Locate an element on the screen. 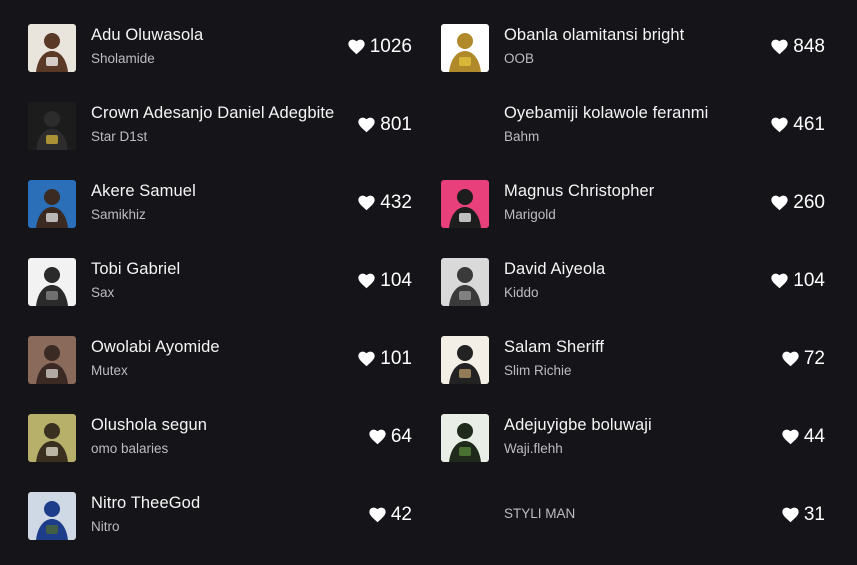  like-count-value: 848 is located at coordinates (809, 46).